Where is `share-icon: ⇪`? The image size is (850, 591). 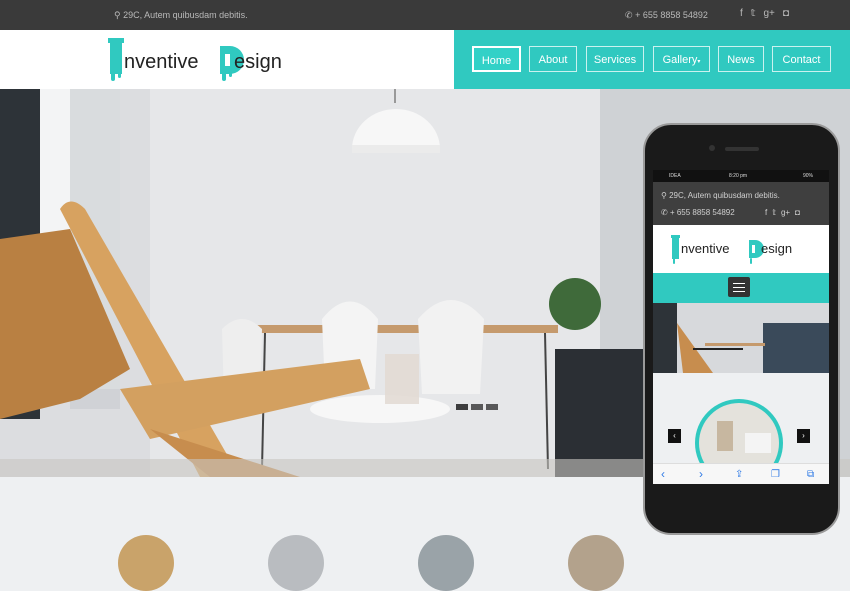
share-icon: ⇪ is located at coordinates (739, 474).